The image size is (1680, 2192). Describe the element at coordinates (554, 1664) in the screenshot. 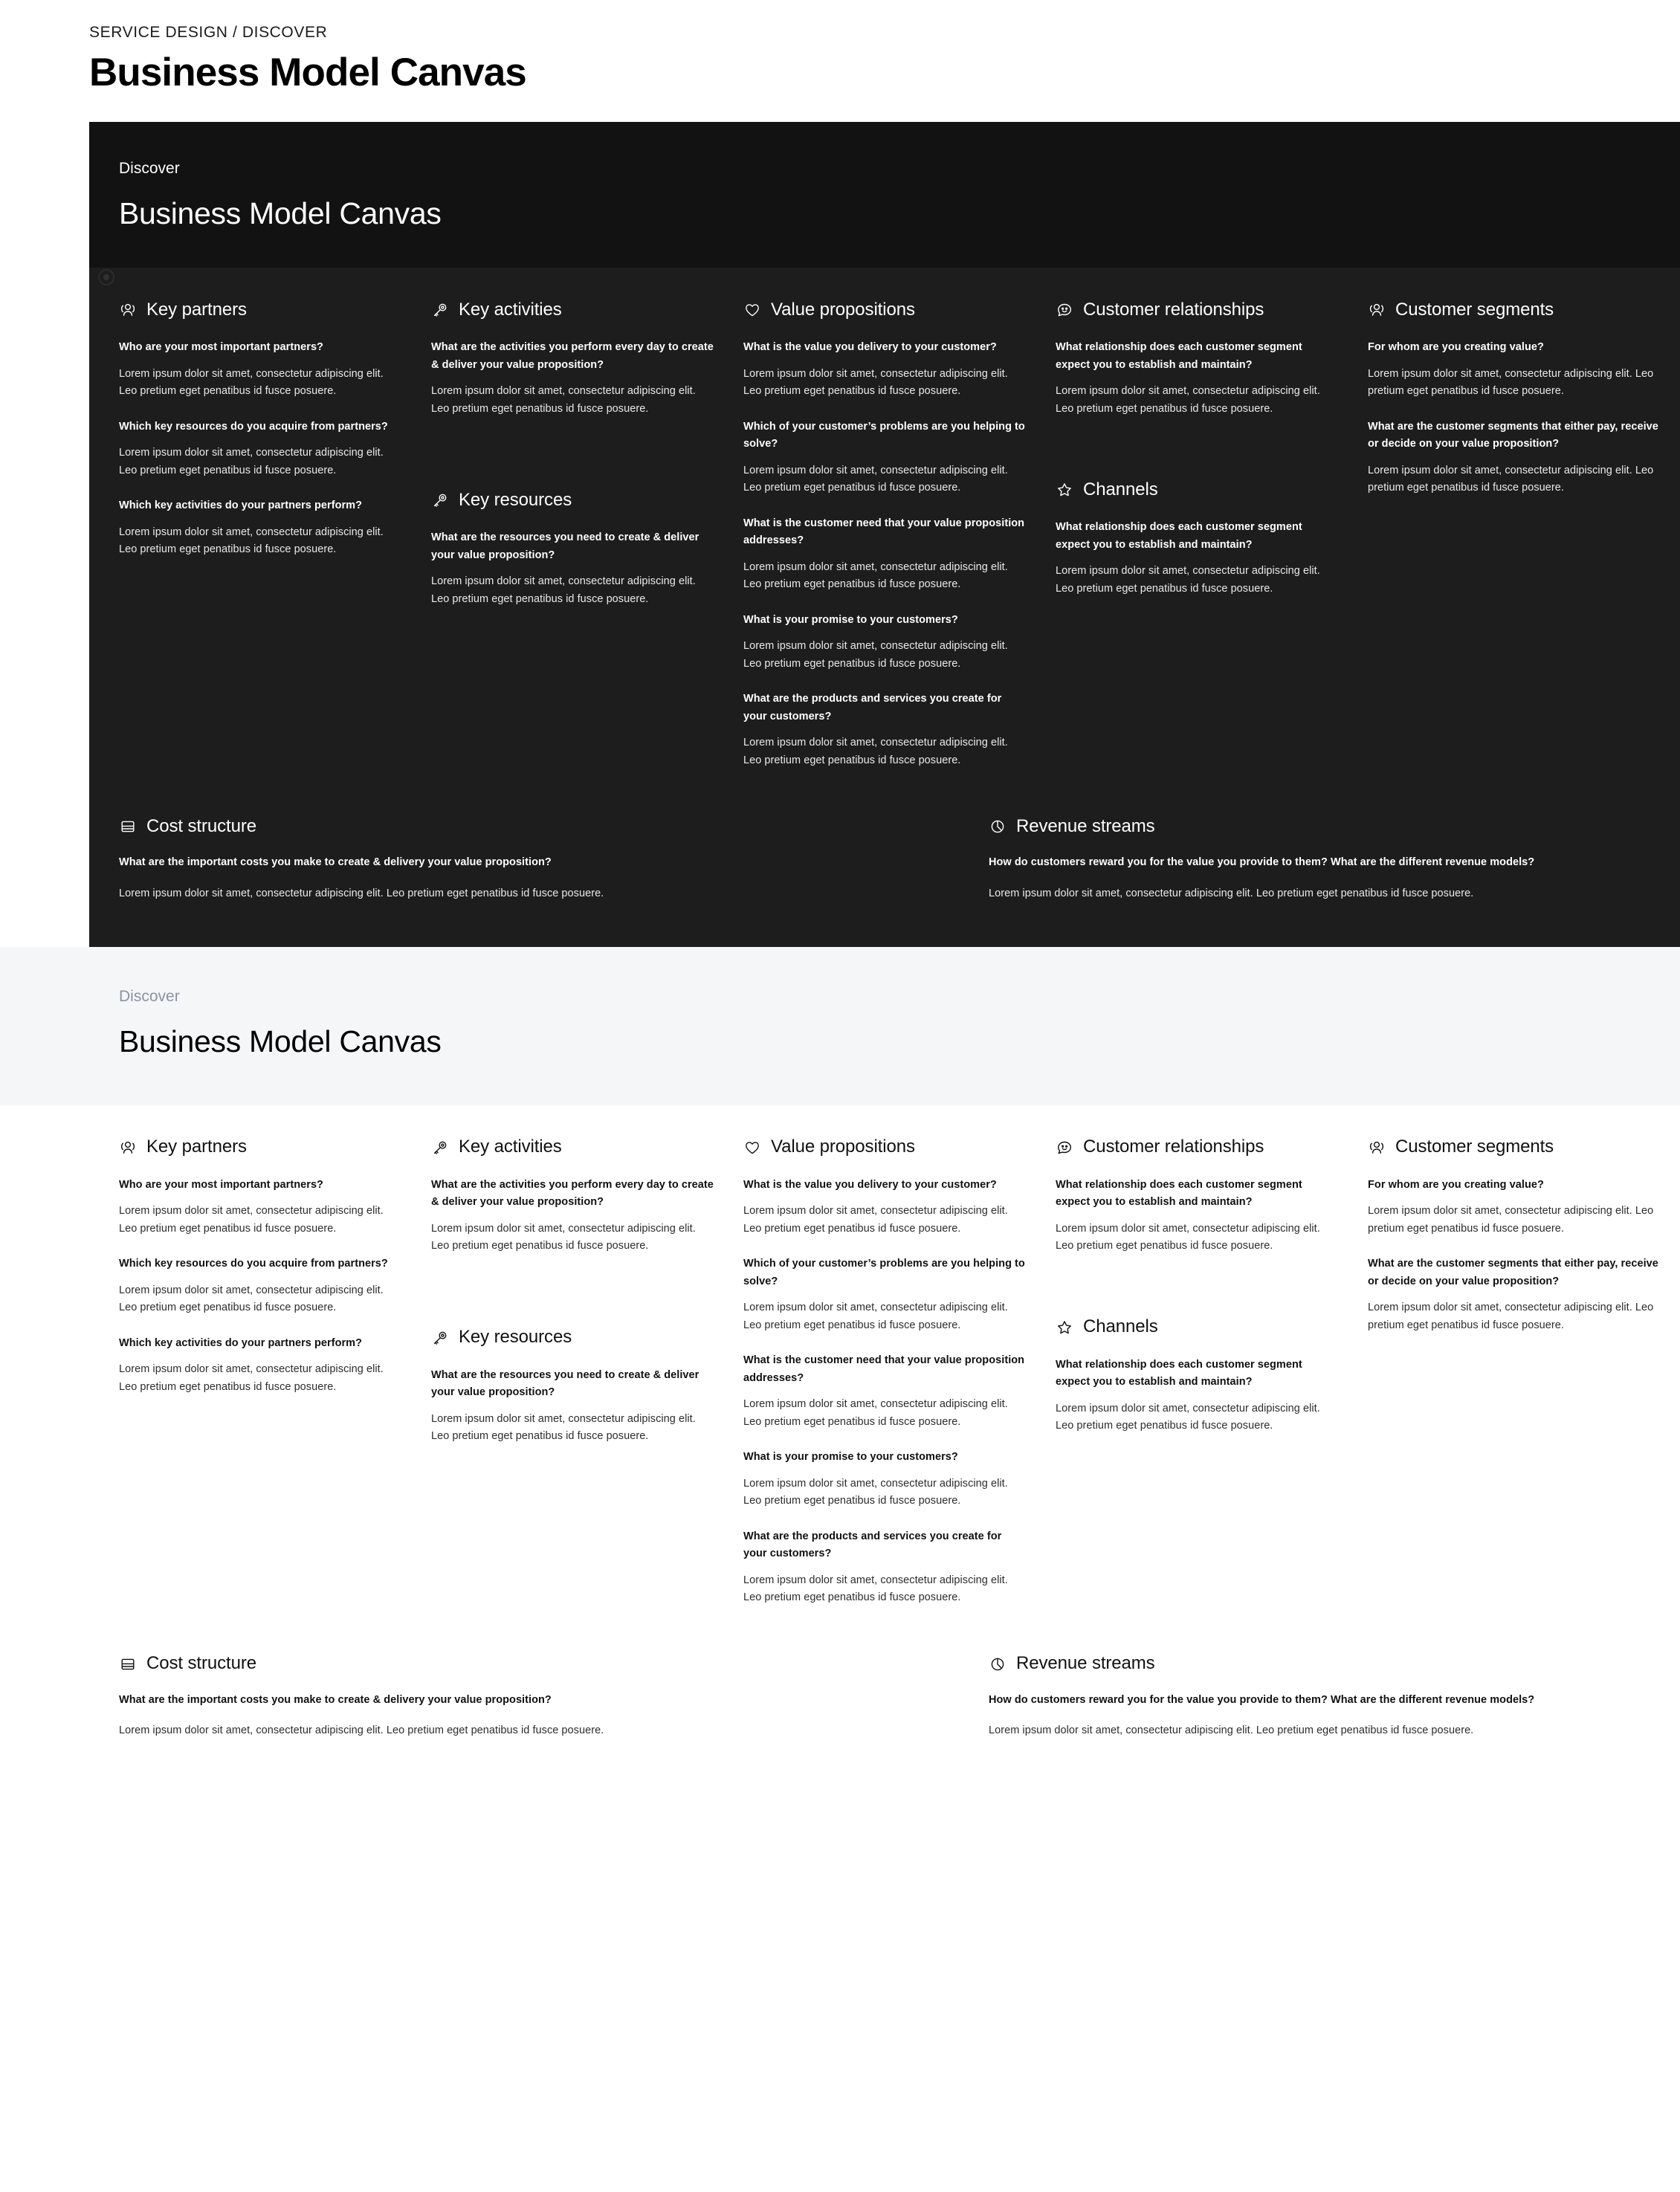

I see `section-header-cost-structure: Cost structure` at that location.